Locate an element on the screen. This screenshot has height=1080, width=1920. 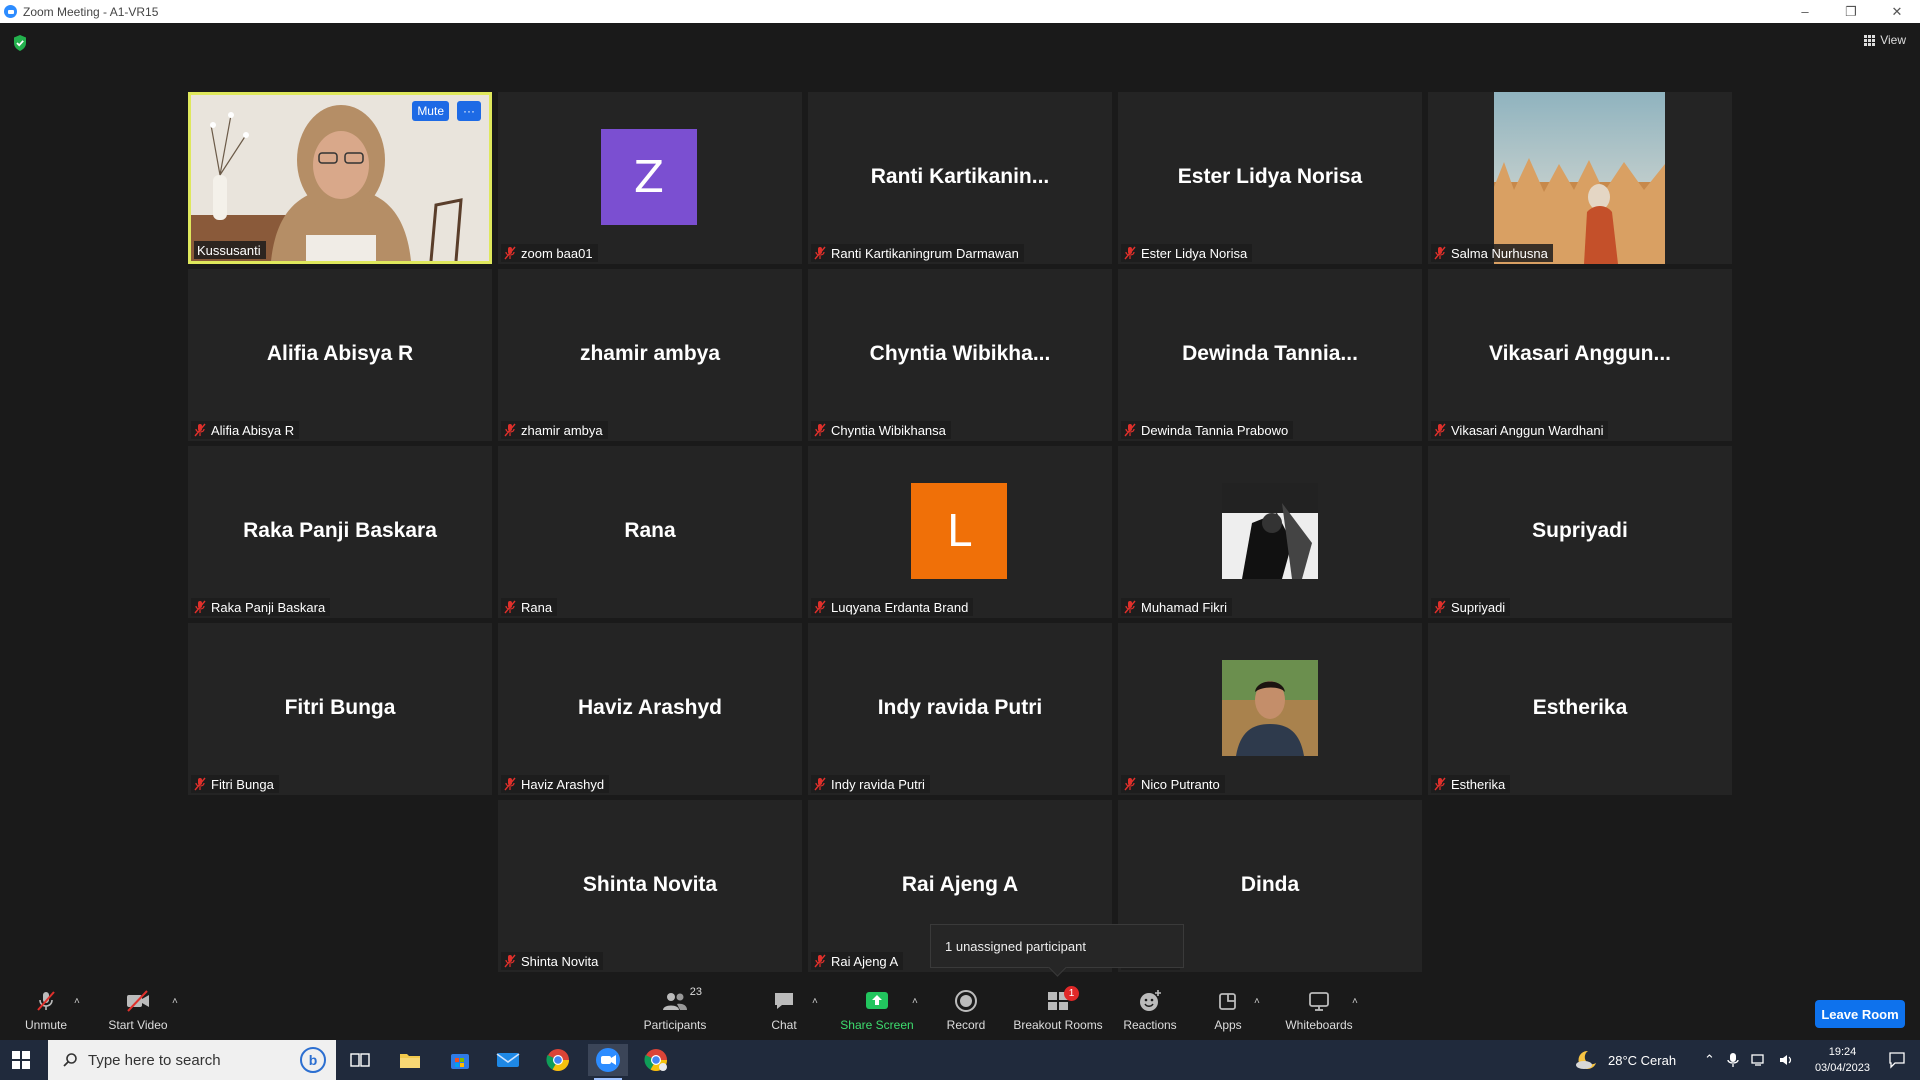
participant-tile: Fitri Bunga Fitri Bunga is located at coordinates (340, 709).